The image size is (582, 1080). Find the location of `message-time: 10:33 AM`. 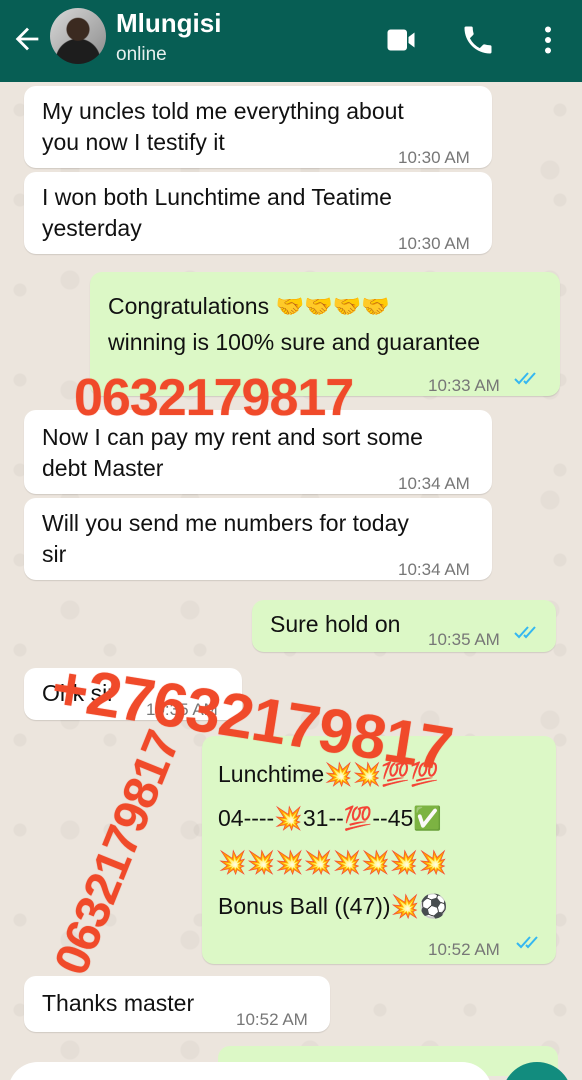

message-time: 10:33 AM is located at coordinates (464, 385).